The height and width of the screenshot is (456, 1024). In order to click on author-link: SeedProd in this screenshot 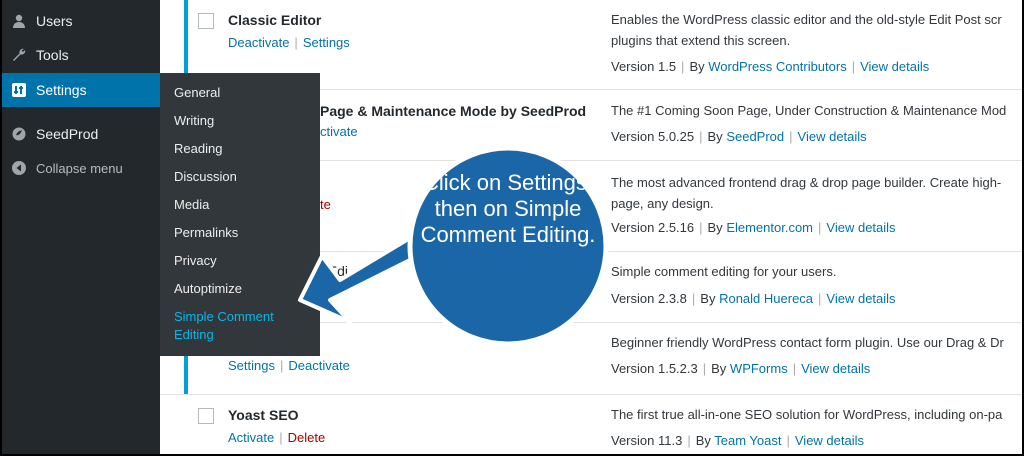, I will do `click(755, 136)`.